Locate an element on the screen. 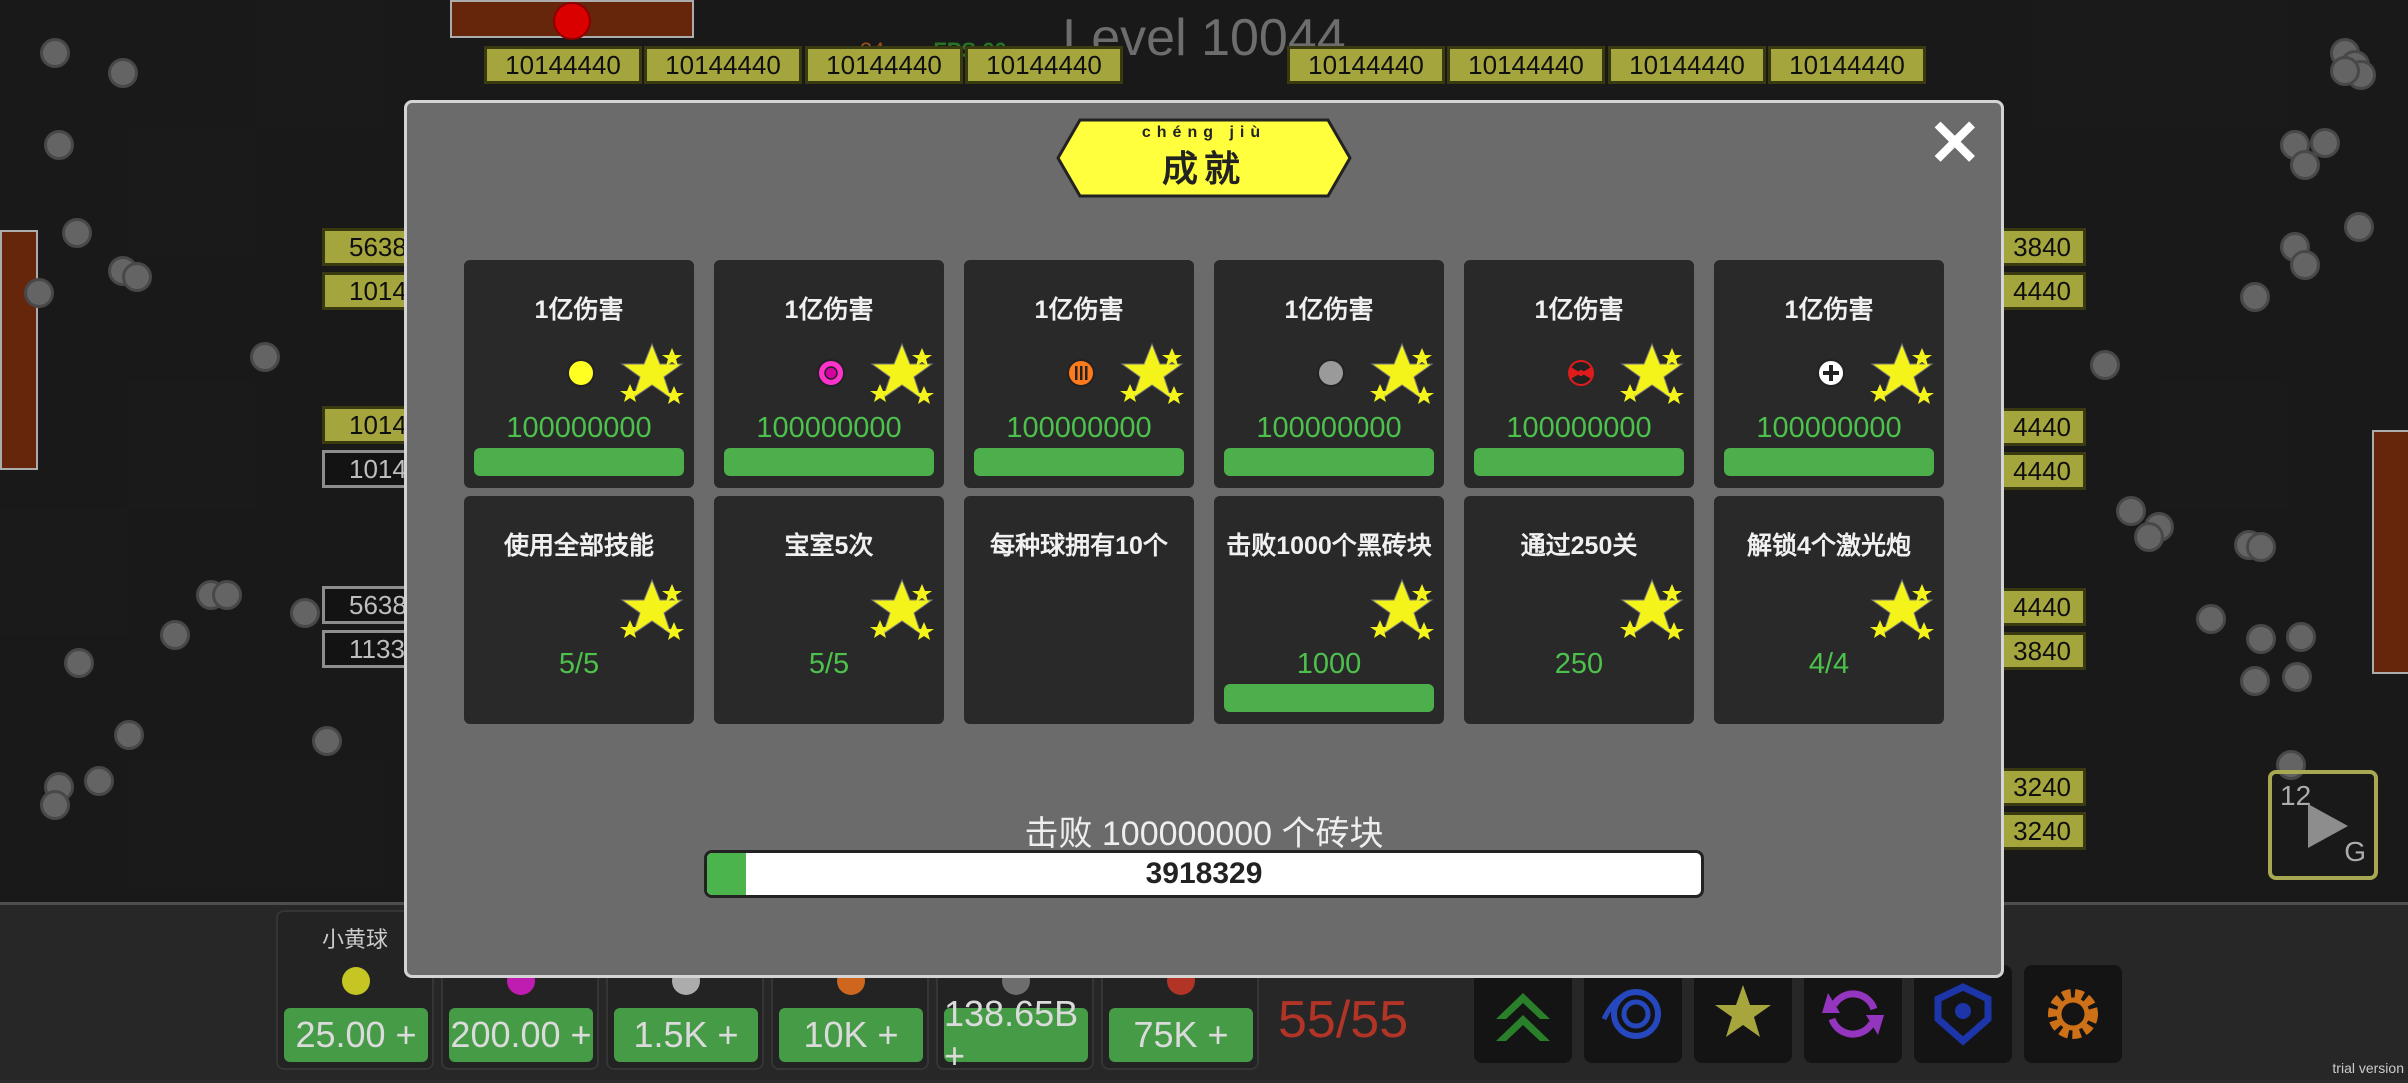  yellow-ball-icon is located at coordinates (581, 373).